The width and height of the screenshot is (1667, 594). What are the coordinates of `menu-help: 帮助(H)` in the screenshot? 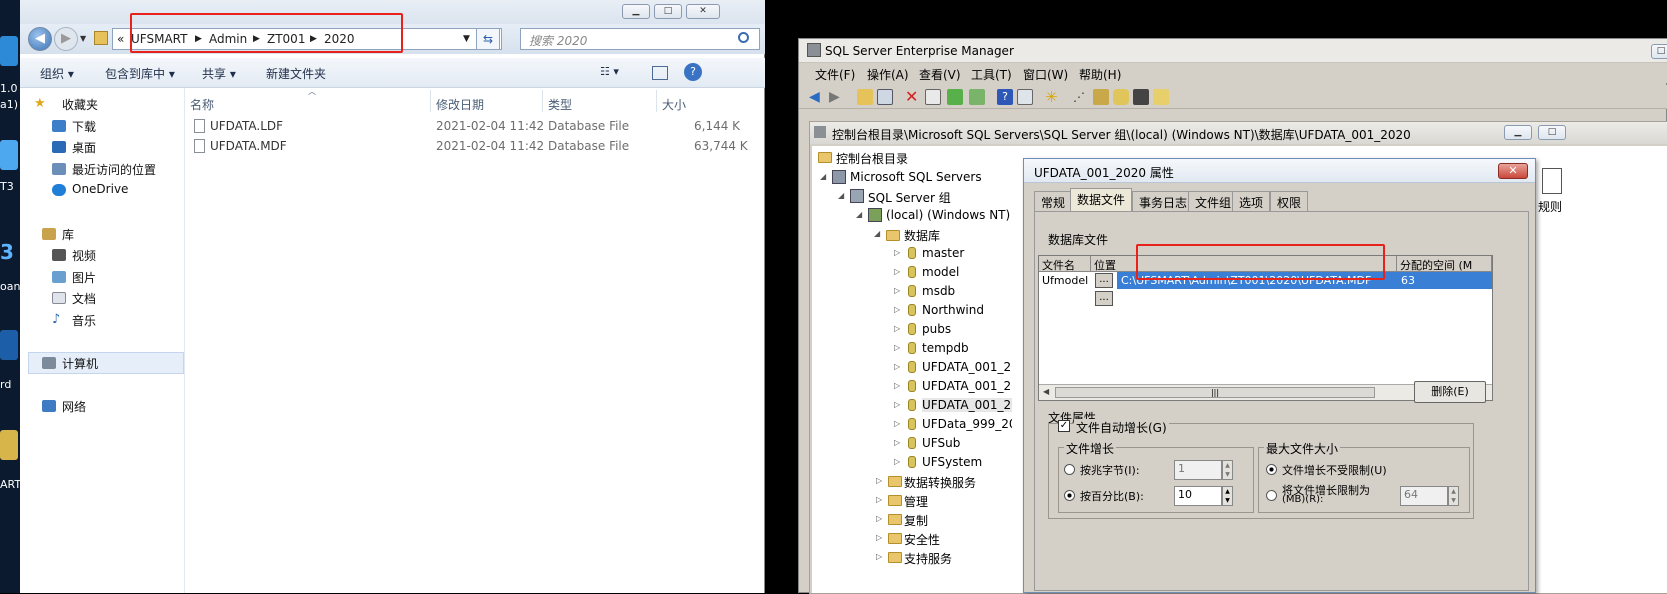 It's located at (1100, 74).